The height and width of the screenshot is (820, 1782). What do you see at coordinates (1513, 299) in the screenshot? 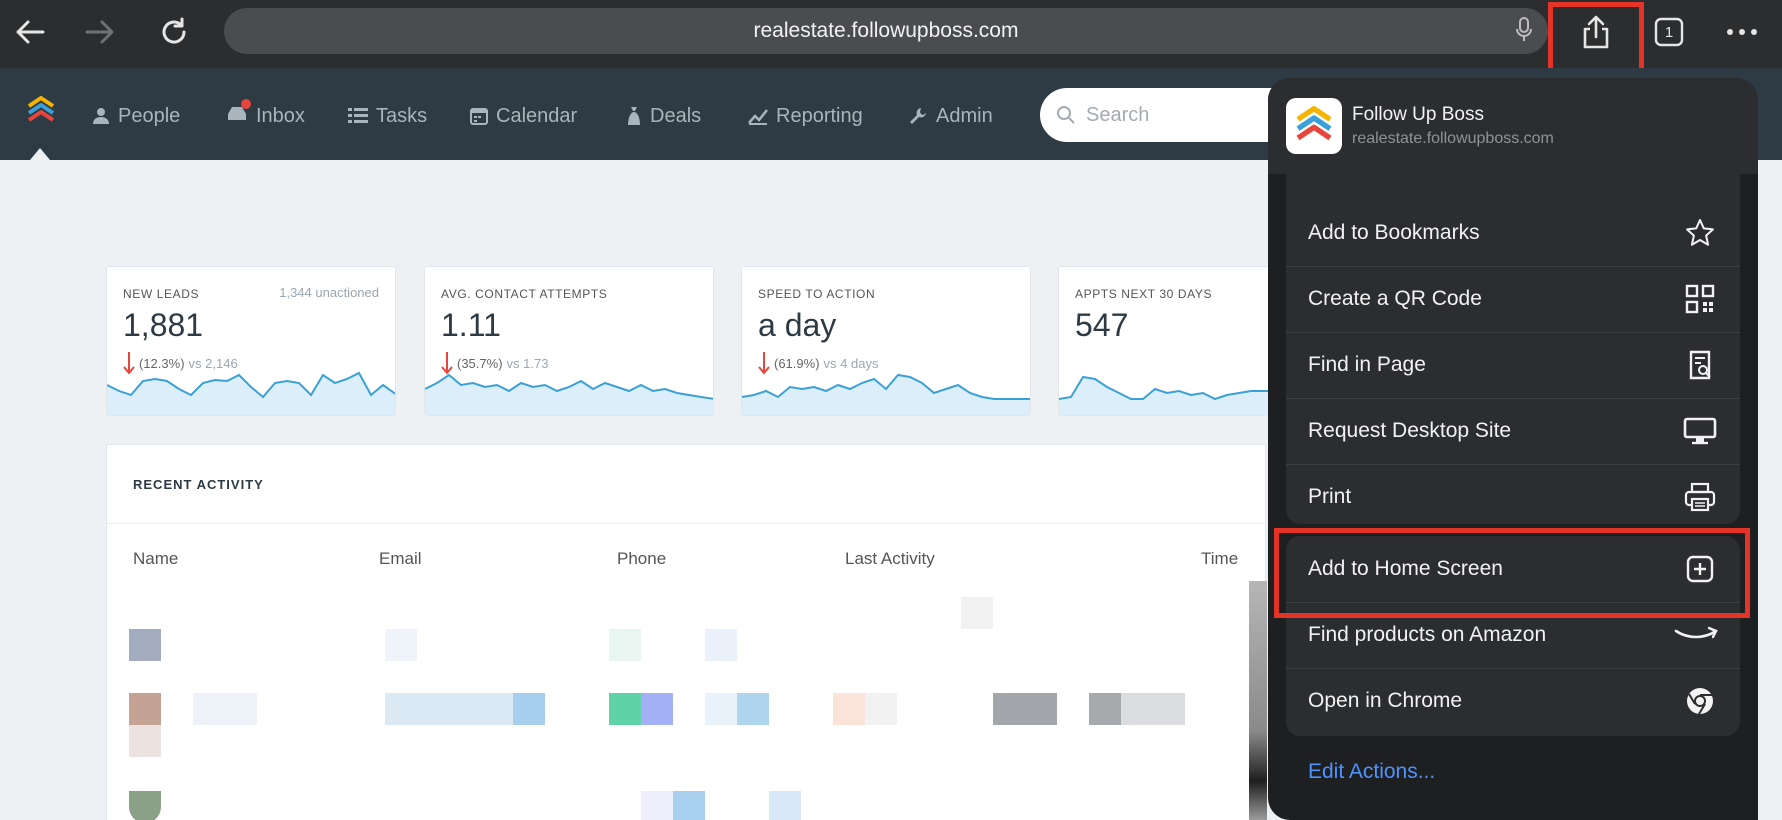
I see `action-create-qr-code: Create a QR Code` at bounding box center [1513, 299].